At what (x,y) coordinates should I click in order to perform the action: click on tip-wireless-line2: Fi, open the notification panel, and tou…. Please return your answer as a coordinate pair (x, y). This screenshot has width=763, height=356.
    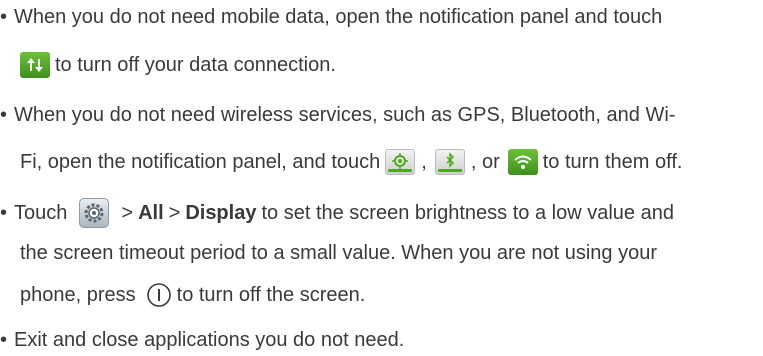
    Looking at the image, I should click on (351, 162).